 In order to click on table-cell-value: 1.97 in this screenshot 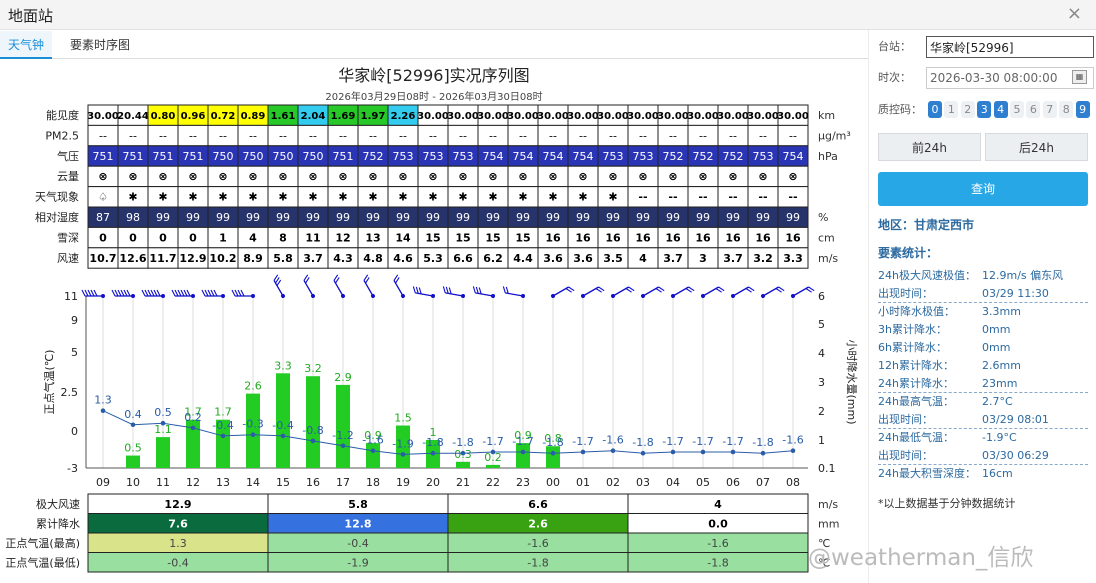, I will do `click(373, 116)`.